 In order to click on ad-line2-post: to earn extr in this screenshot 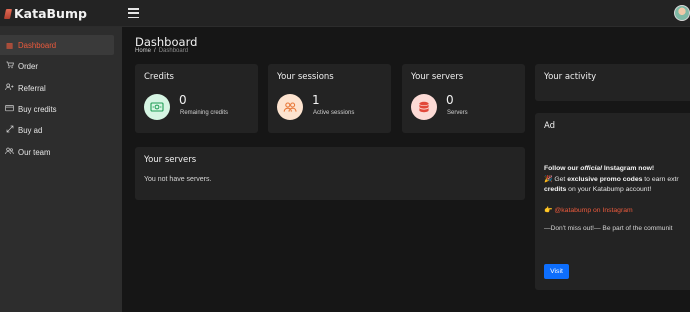, I will do `click(660, 179)`.